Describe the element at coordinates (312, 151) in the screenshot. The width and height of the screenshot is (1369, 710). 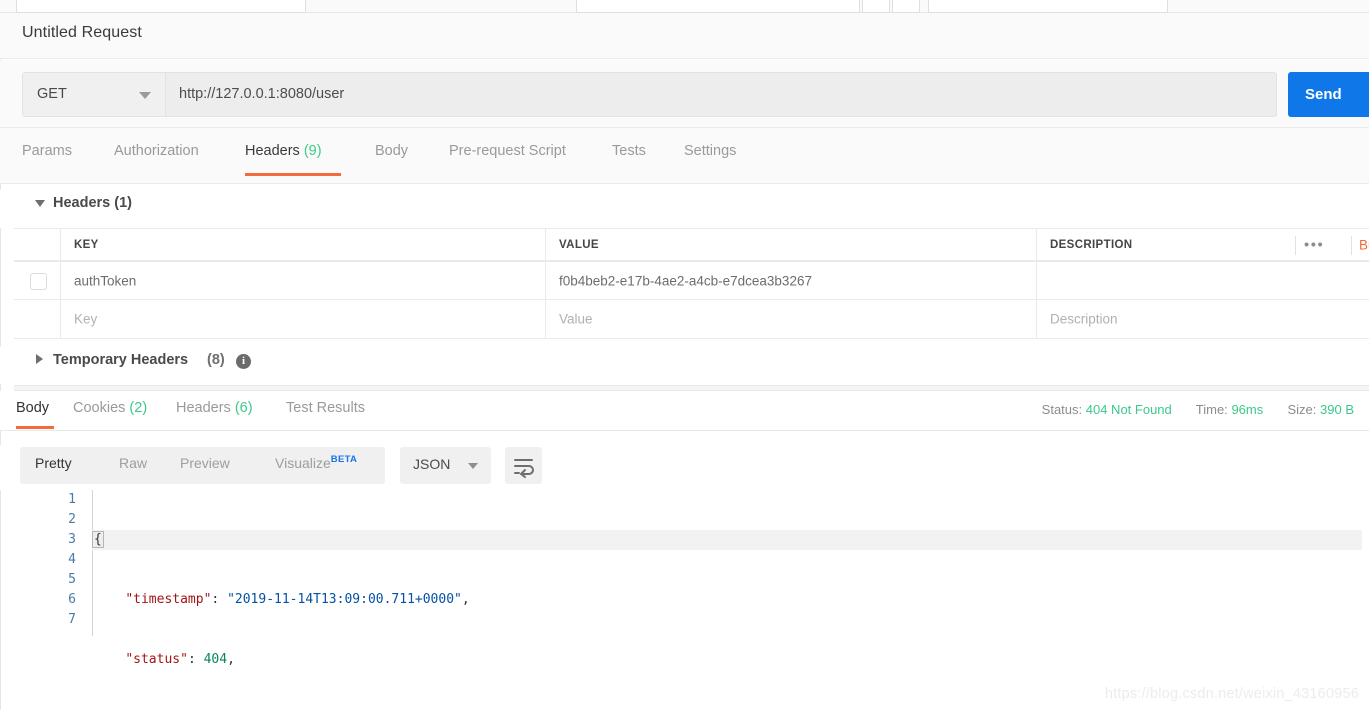
I see `tab-headers-count: (9)` at that location.